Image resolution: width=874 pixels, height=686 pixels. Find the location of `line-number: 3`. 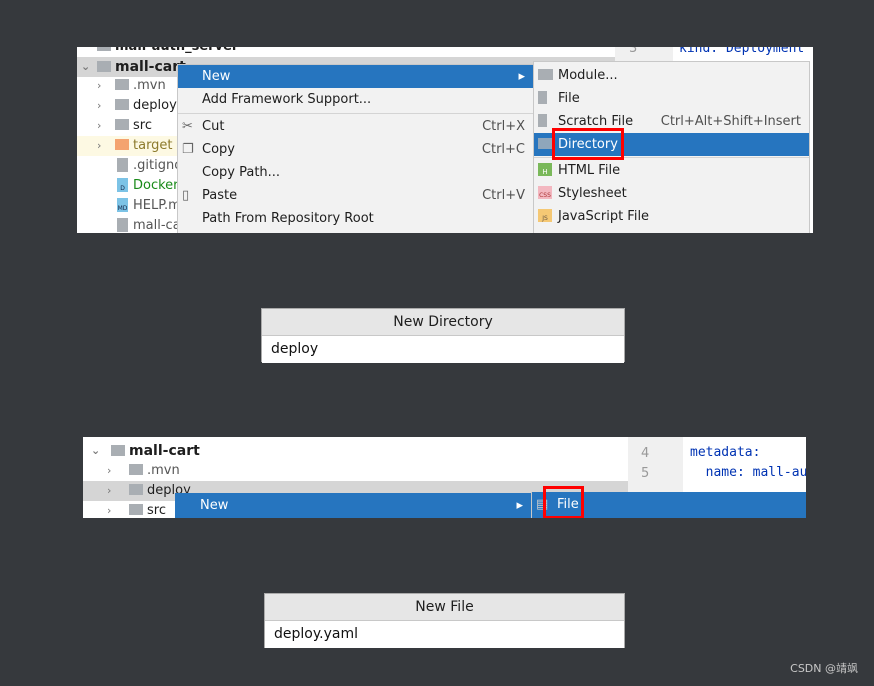

line-number: 3 is located at coordinates (633, 51).